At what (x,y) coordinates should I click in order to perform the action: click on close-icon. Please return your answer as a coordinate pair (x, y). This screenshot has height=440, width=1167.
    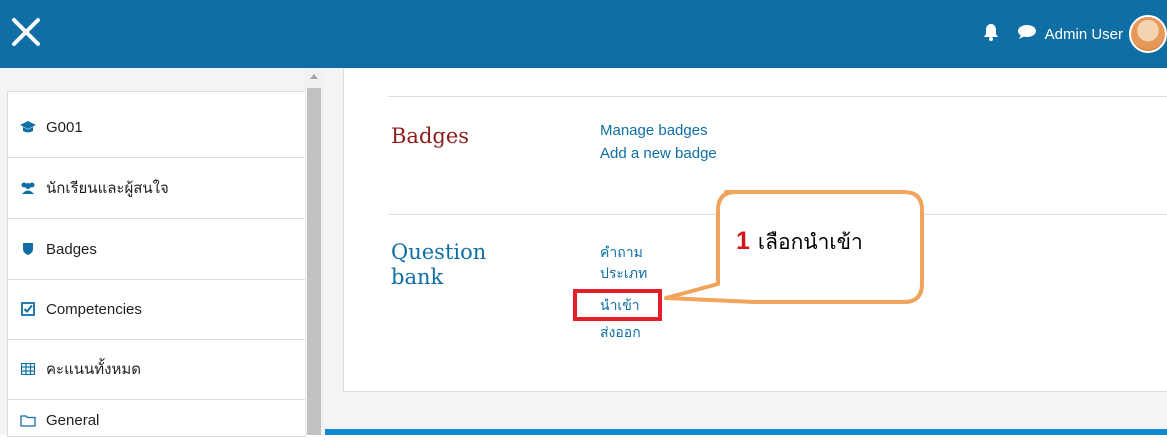
    Looking at the image, I should click on (26, 32).